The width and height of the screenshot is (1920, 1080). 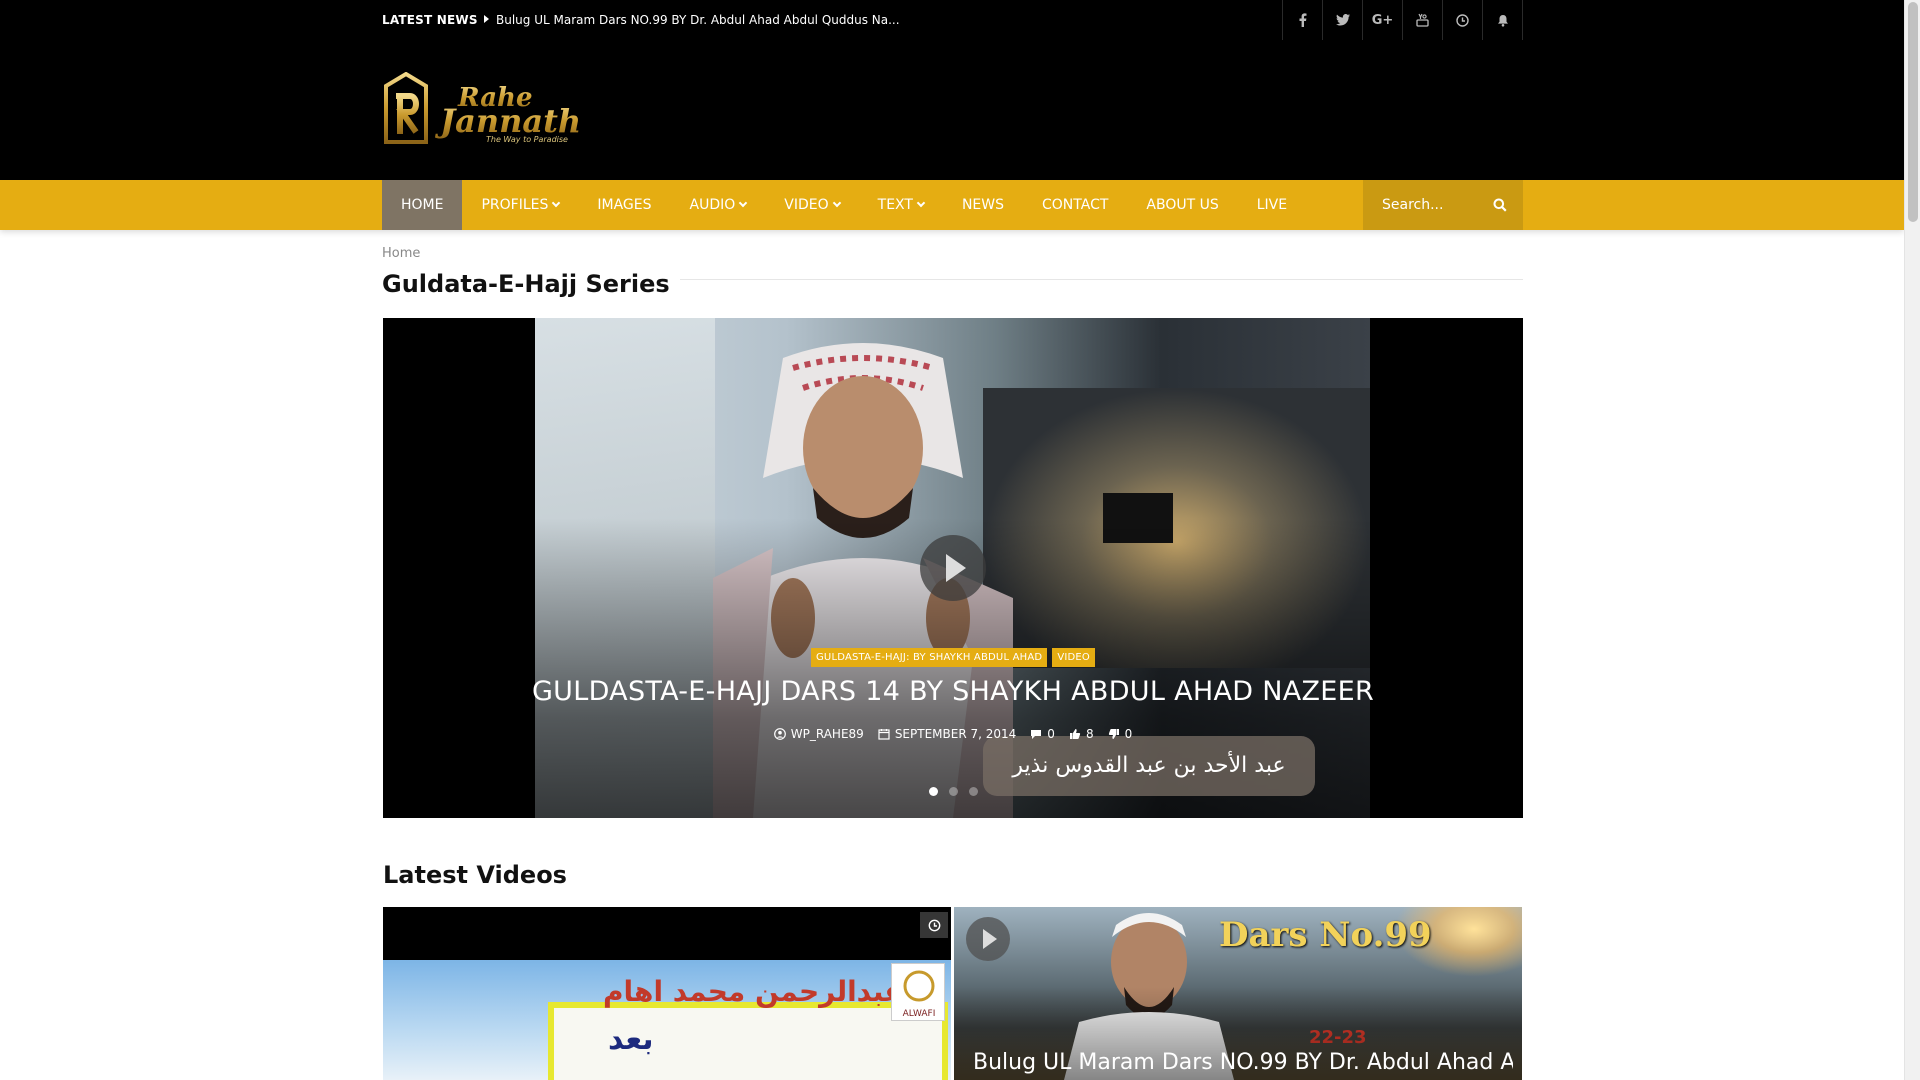 What do you see at coordinates (531, 284) in the screenshot?
I see `page-title: Guldata-E-Hajj Series` at bounding box center [531, 284].